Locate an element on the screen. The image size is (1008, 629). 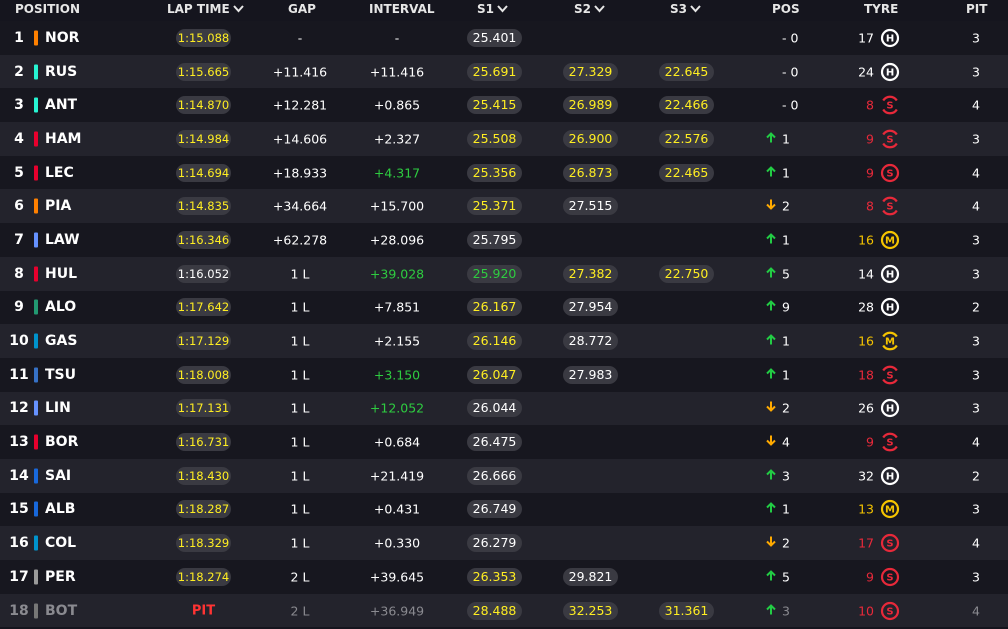
position-number: 15 is located at coordinates (19, 509).